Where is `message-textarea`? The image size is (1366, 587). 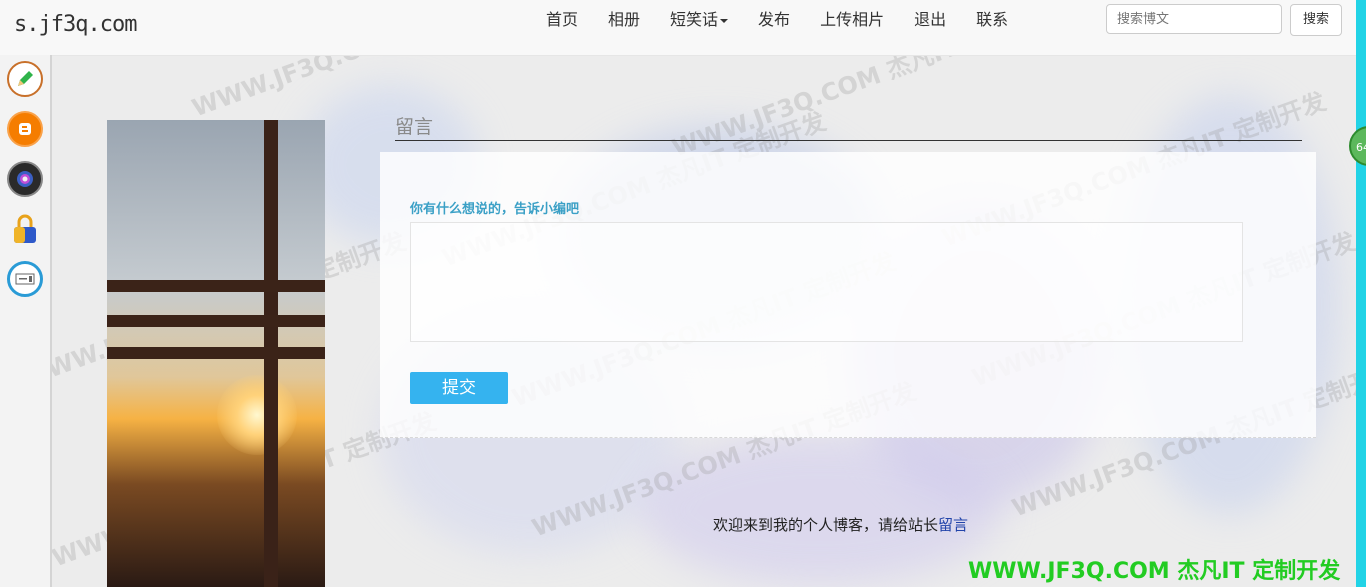
message-textarea is located at coordinates (826, 282).